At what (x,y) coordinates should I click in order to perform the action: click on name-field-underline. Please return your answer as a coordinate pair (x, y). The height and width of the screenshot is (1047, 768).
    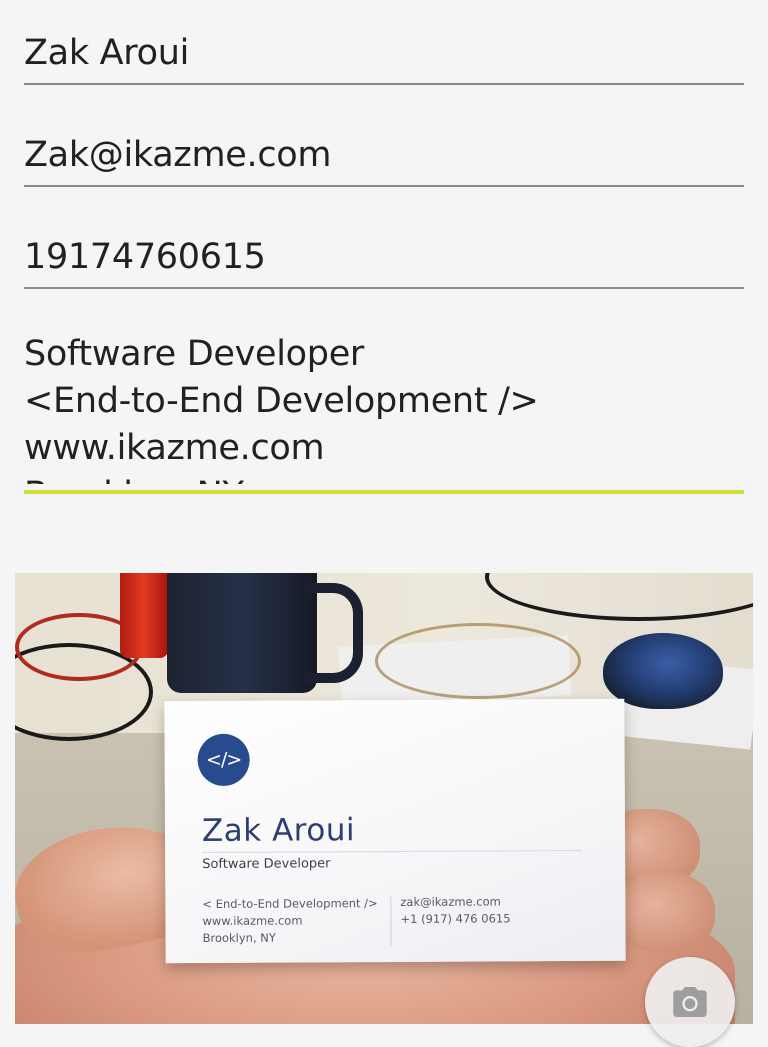
    Looking at the image, I should click on (384, 84).